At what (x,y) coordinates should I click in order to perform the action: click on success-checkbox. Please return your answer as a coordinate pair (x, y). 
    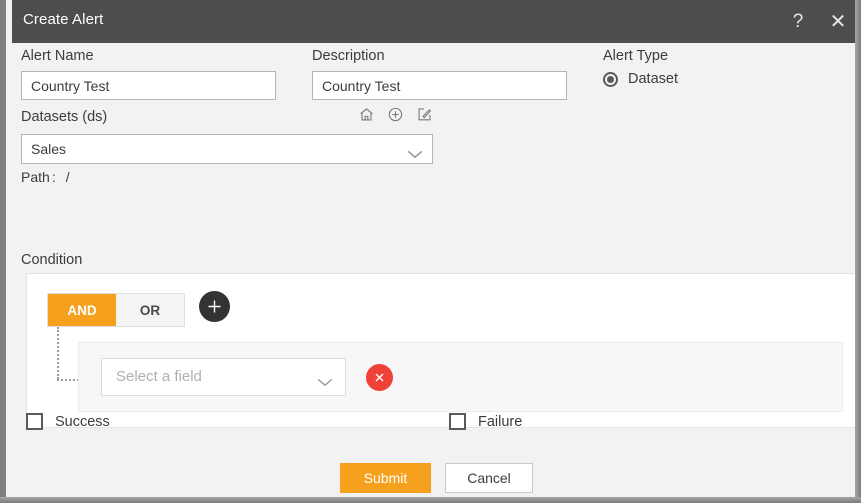
    Looking at the image, I should click on (34, 421).